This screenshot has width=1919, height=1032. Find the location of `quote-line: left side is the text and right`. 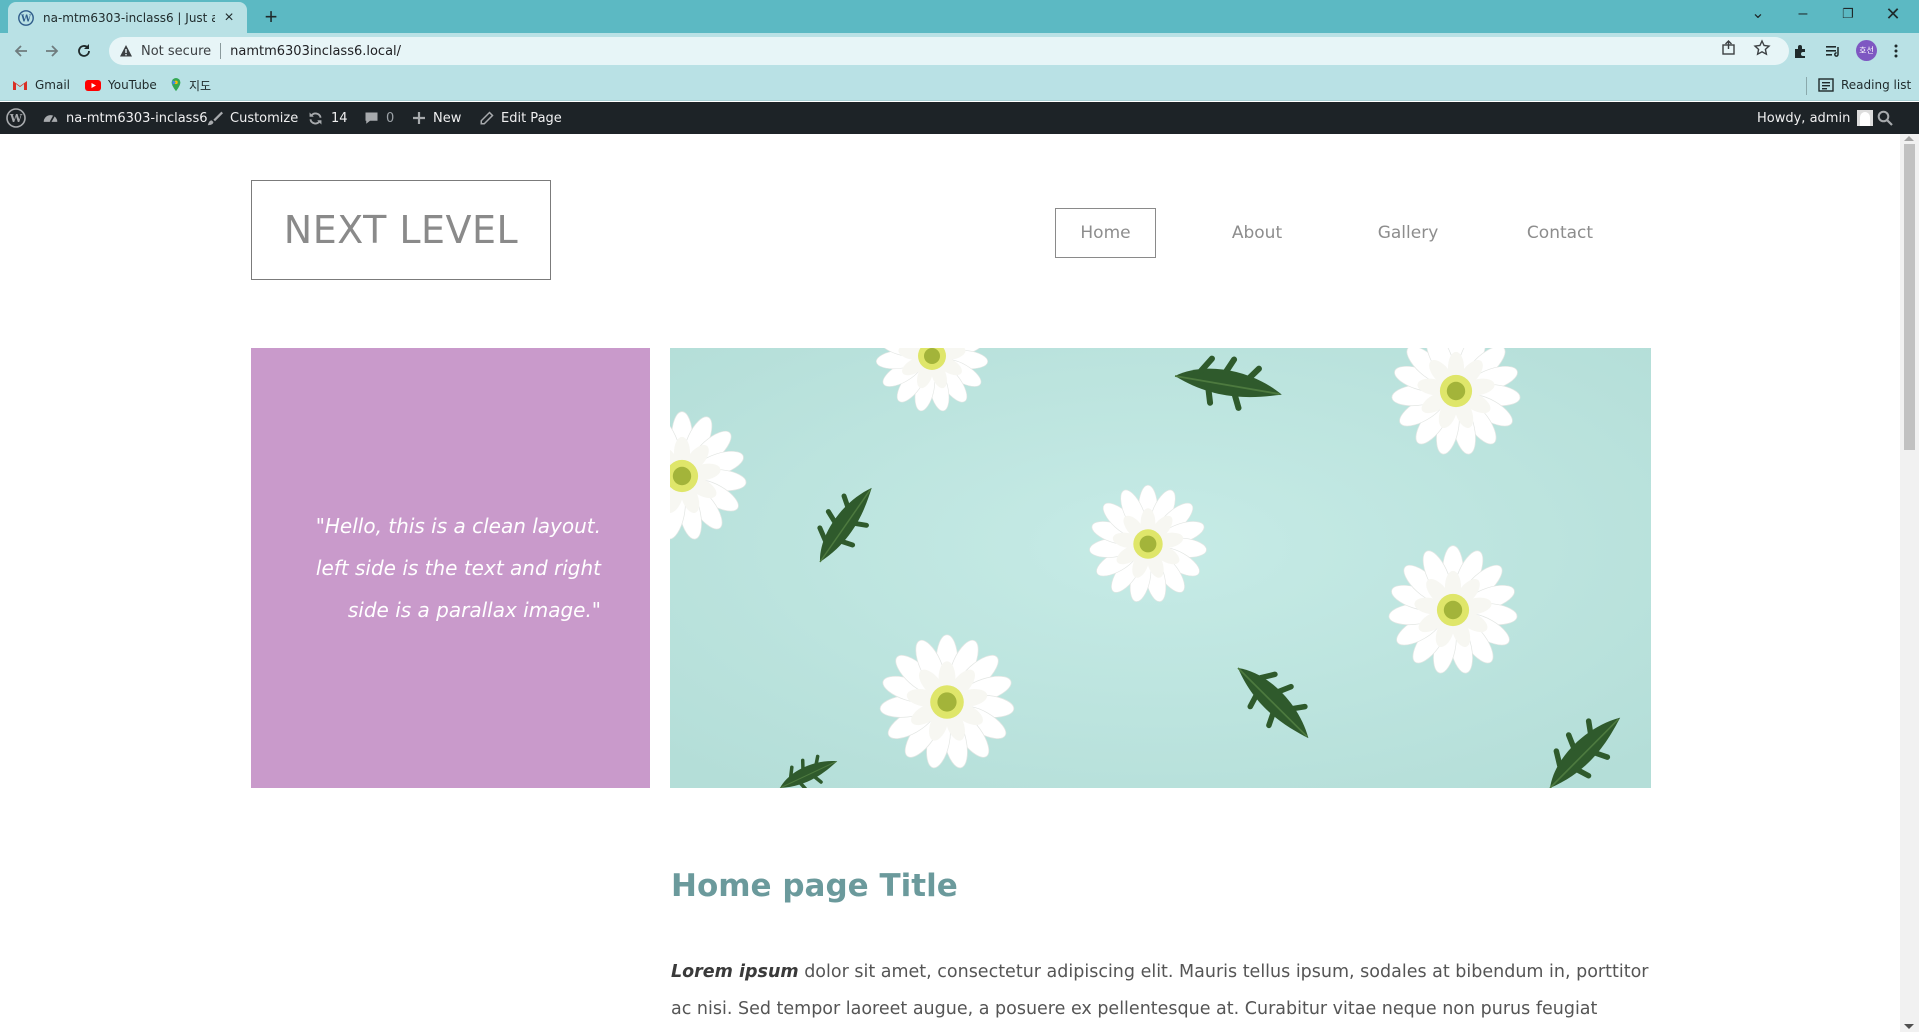

quote-line: left side is the text and right is located at coordinates (458, 568).